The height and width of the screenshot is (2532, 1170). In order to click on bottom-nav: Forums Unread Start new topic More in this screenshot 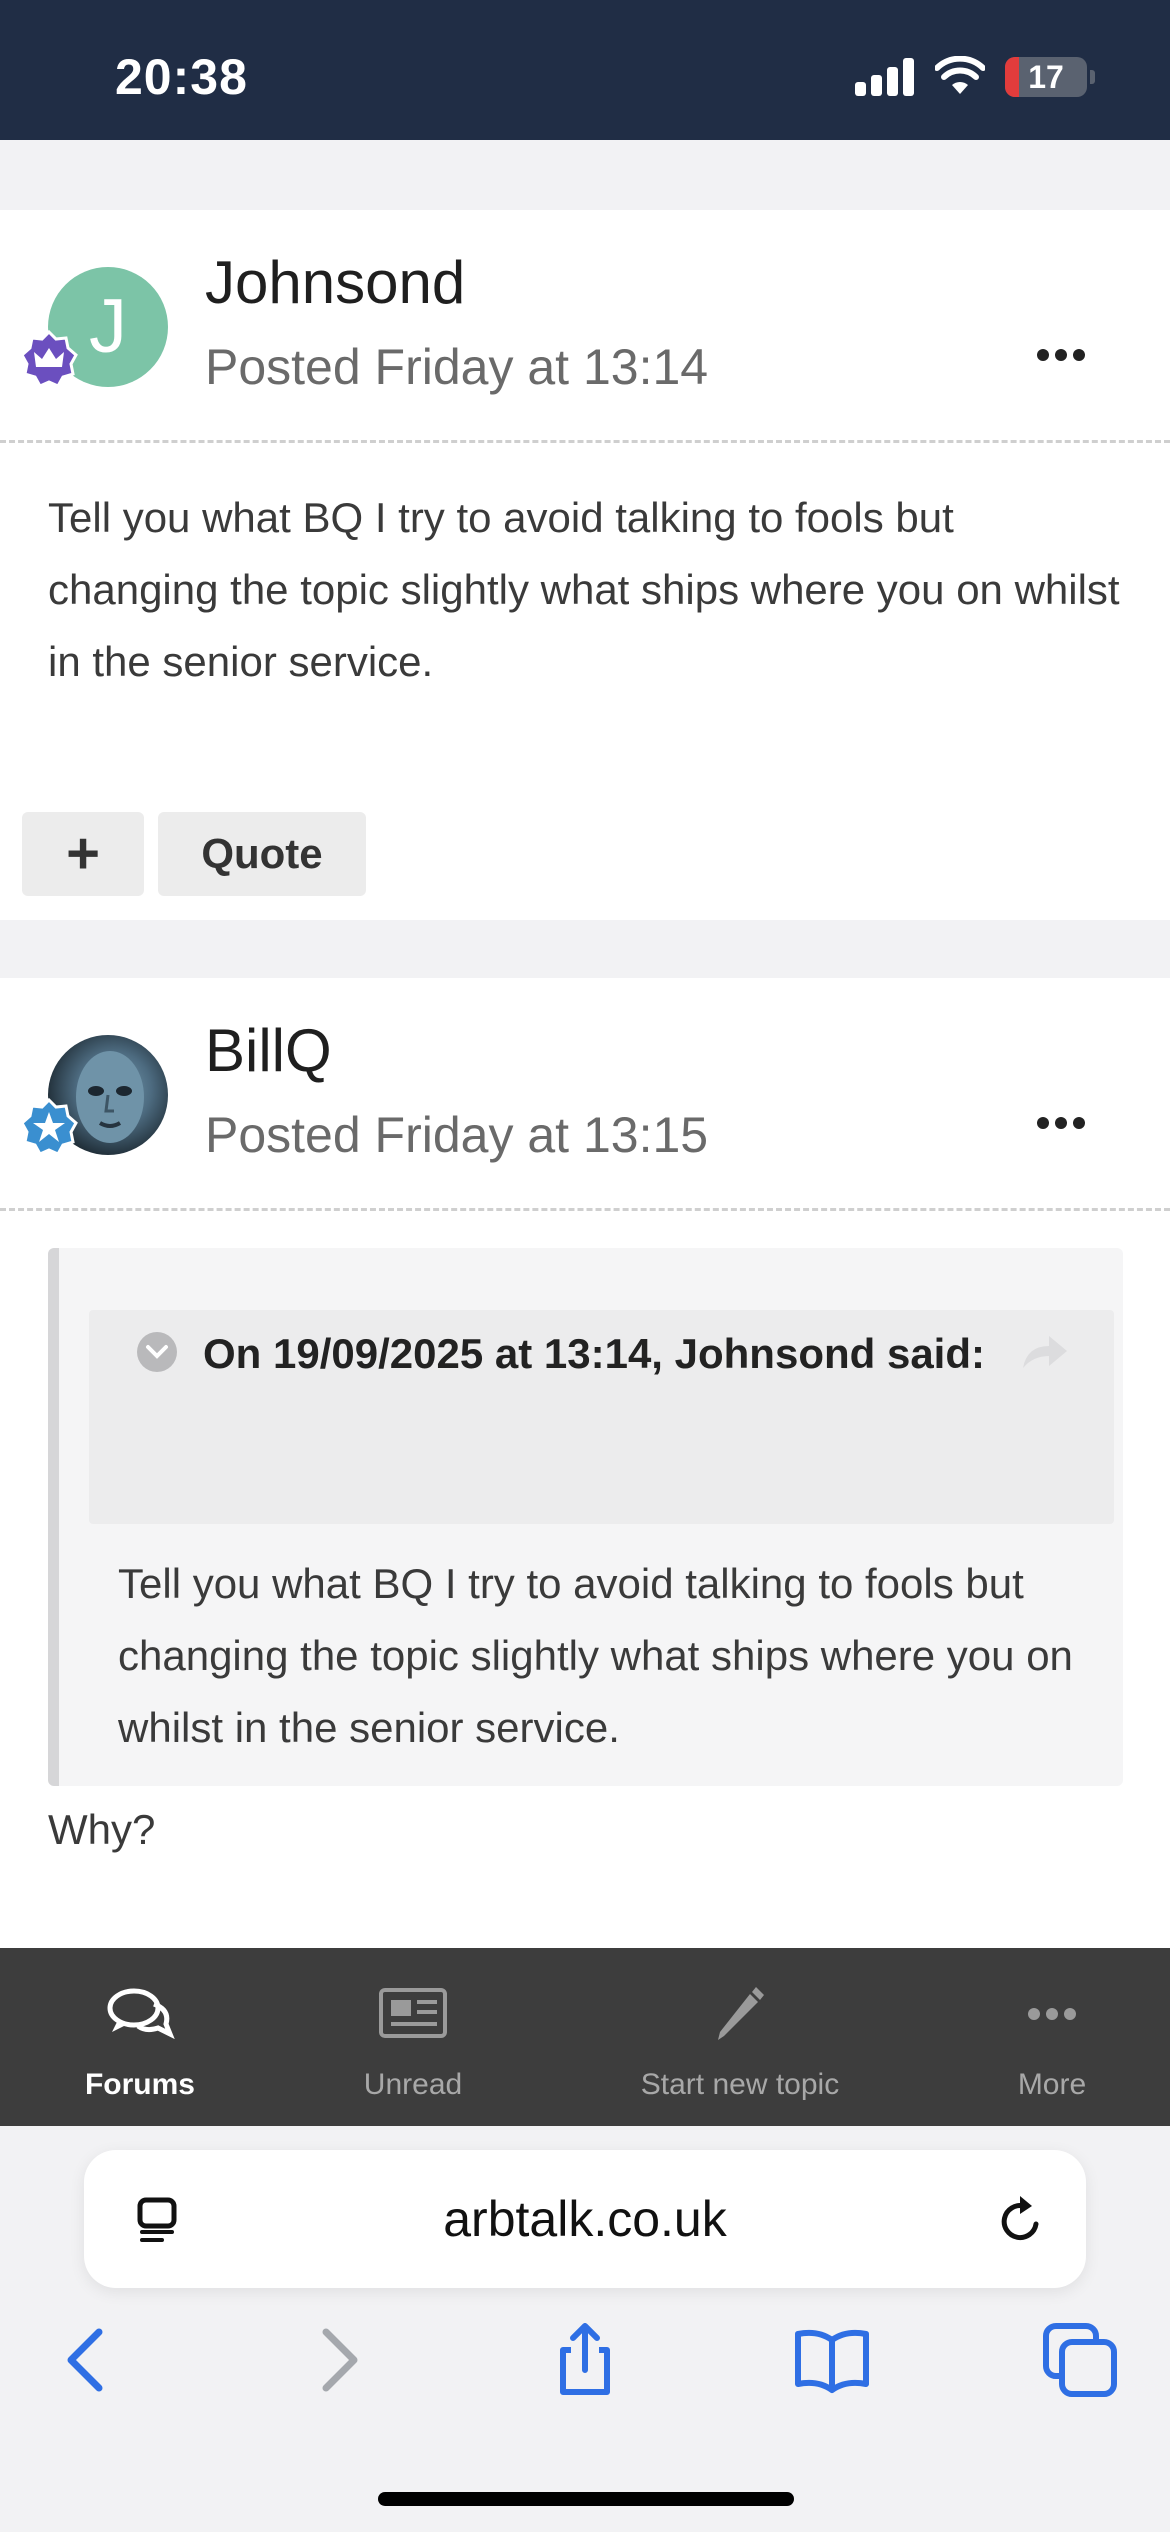, I will do `click(585, 2037)`.